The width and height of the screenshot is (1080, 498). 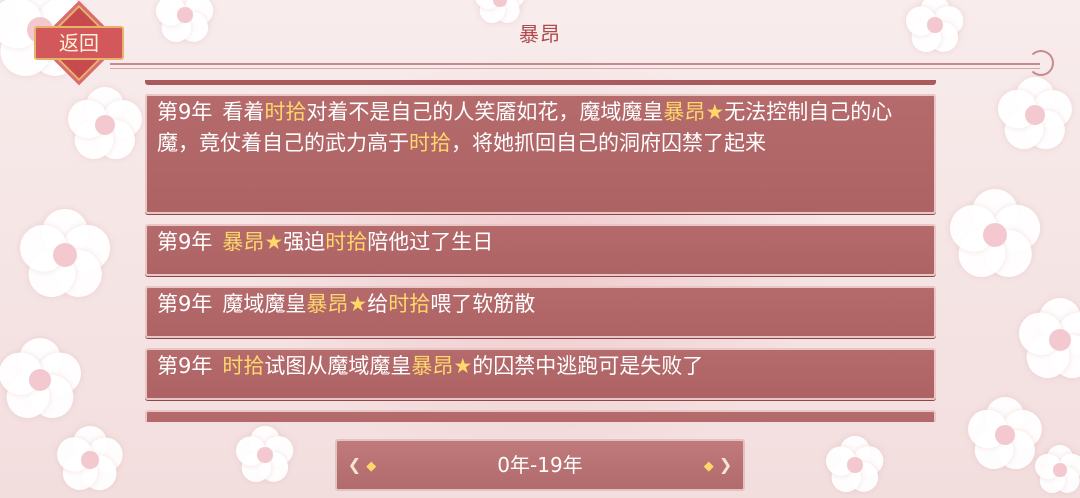 What do you see at coordinates (575, 68) in the screenshot?
I see `header-divider-thin` at bounding box center [575, 68].